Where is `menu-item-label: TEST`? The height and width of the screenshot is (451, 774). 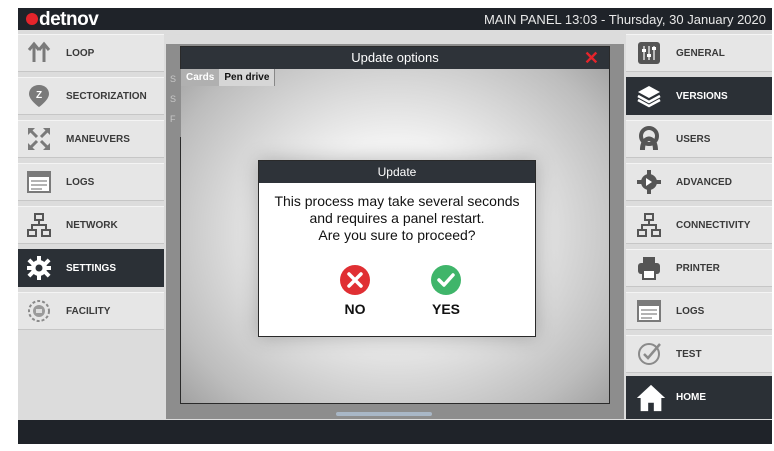
menu-item-label: TEST is located at coordinates (689, 354).